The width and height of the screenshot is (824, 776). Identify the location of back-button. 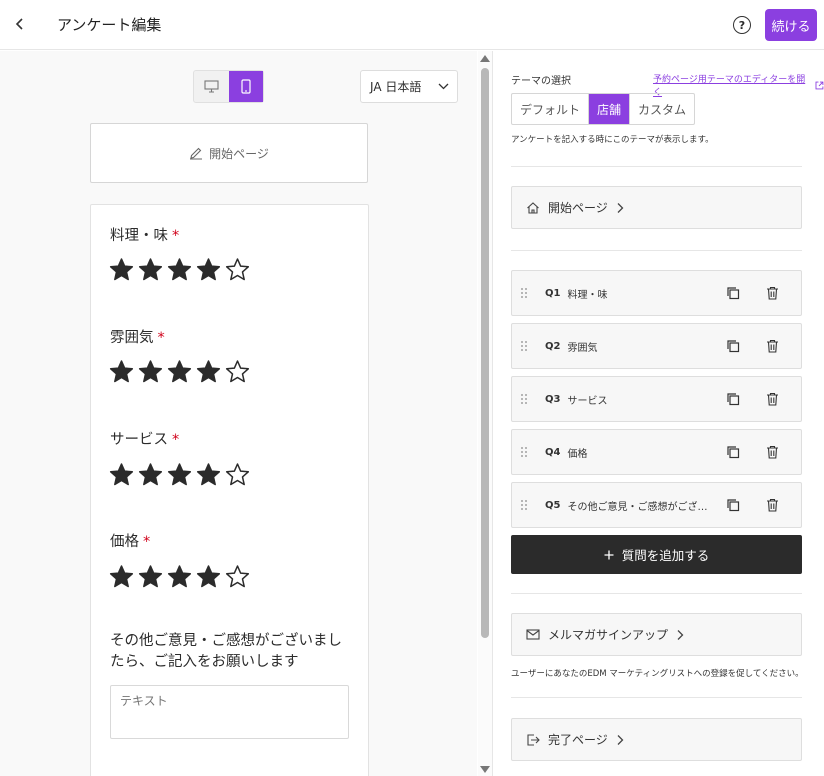
(20, 24).